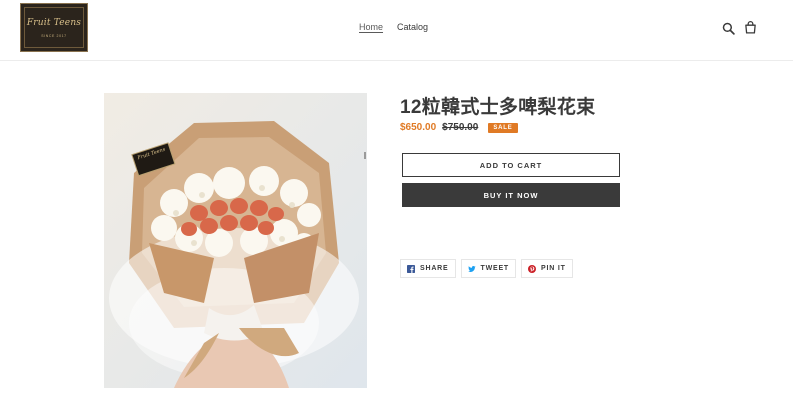 Image resolution: width=793 pixels, height=412 pixels. Describe the element at coordinates (418, 127) in the screenshot. I see `sale-price: $650.00` at that location.